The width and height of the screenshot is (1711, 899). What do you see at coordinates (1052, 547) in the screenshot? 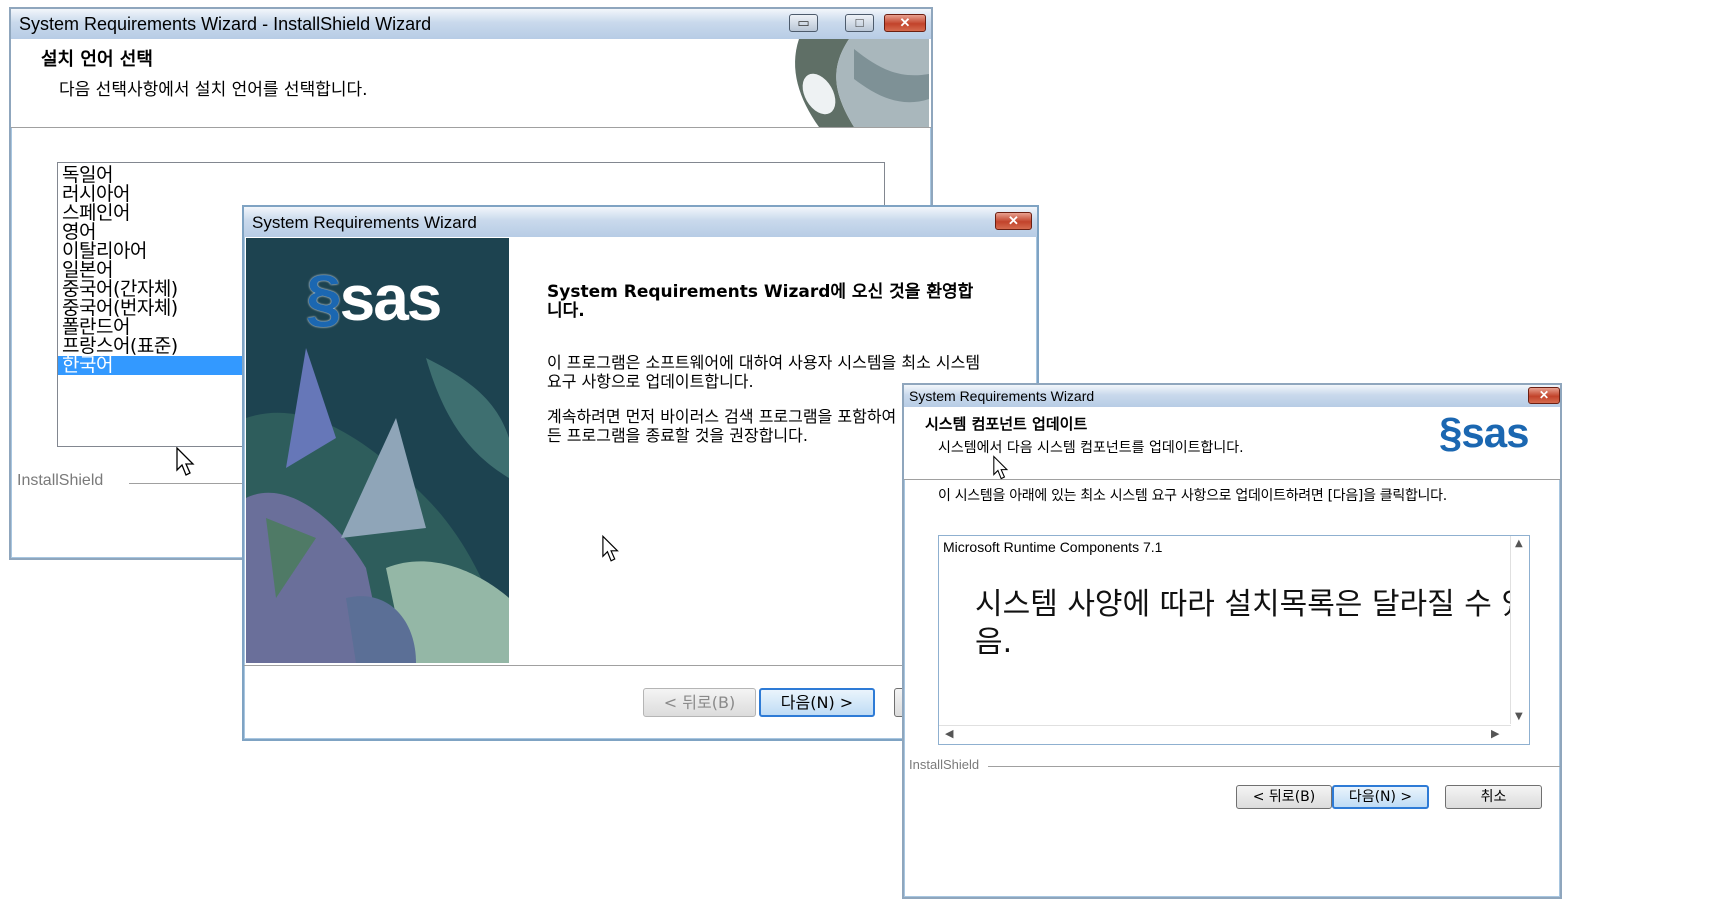
I see `component-item: Microsoft Runtime Components 7.1` at bounding box center [1052, 547].